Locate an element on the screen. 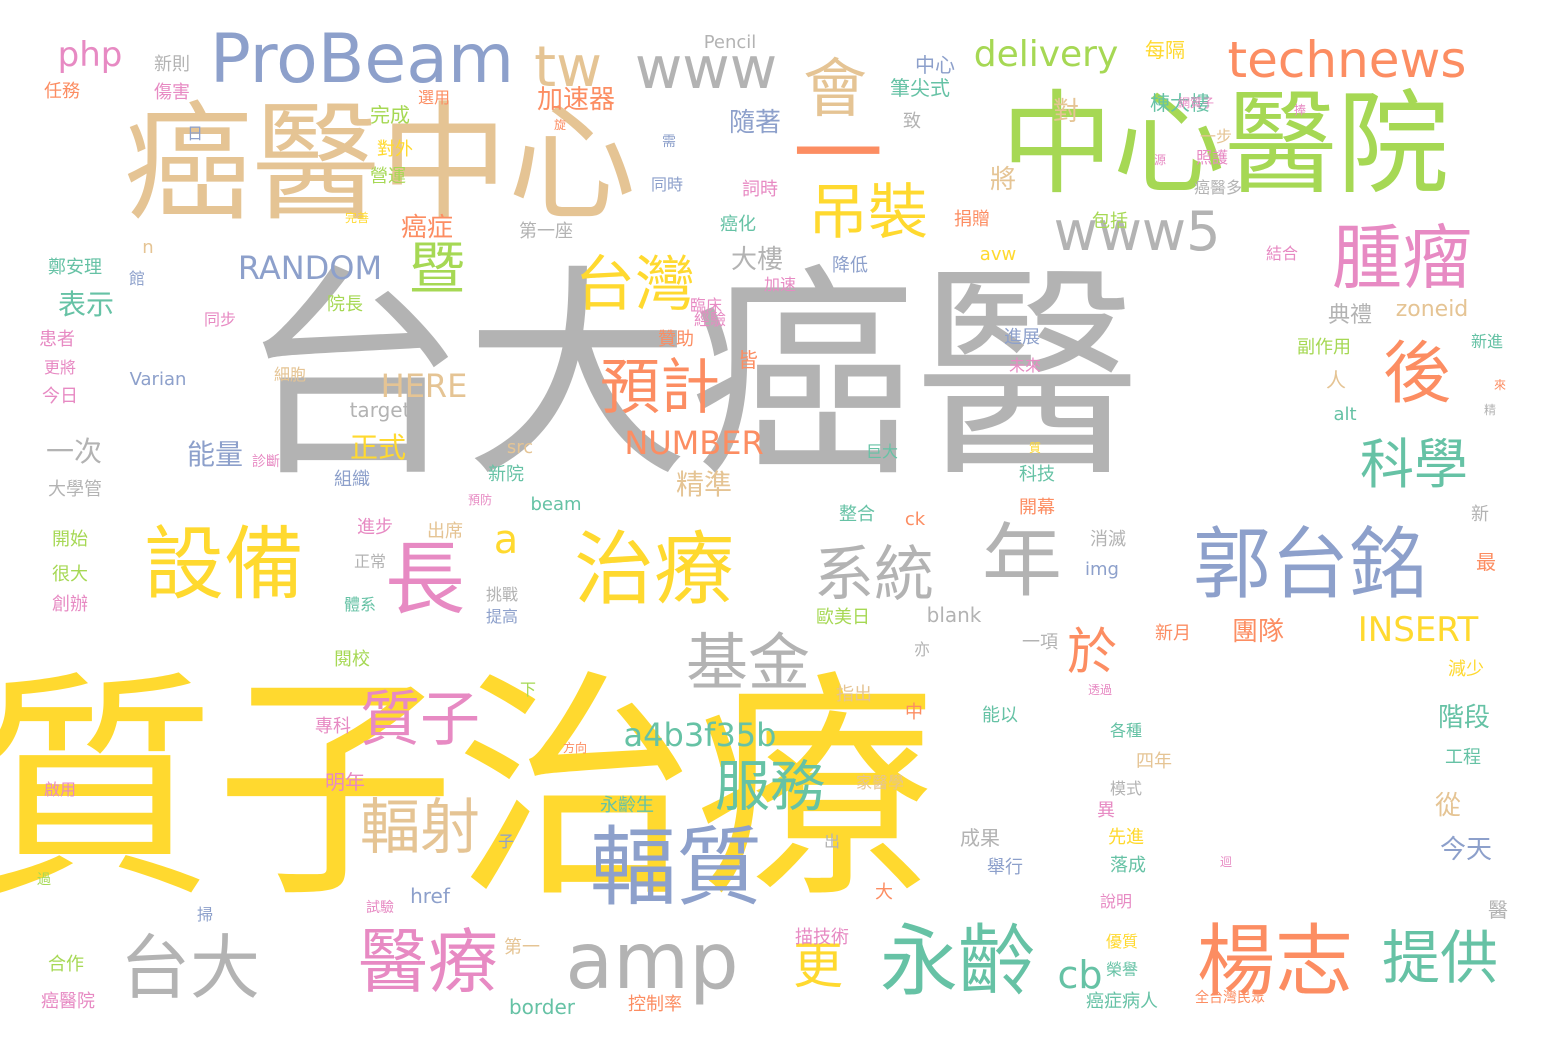  word-cloud-word: 更將 is located at coordinates (60, 367).